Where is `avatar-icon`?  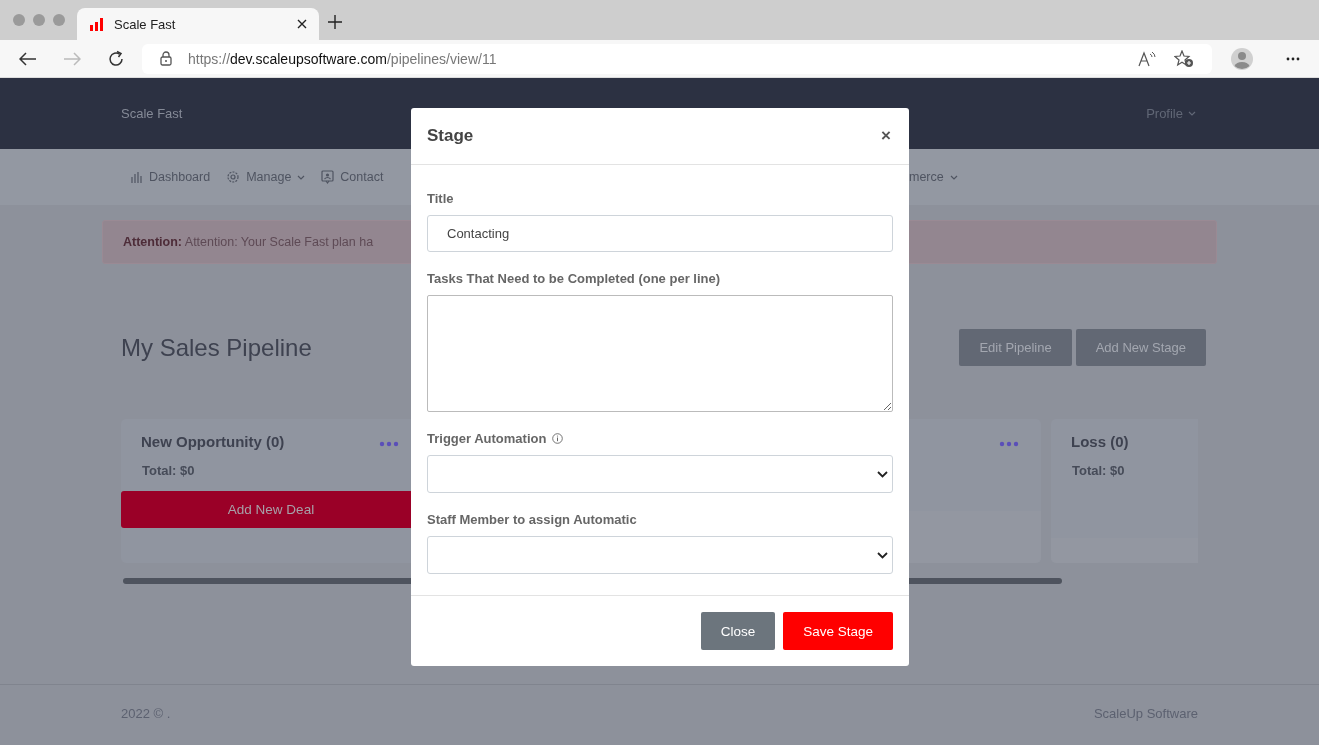
avatar-icon is located at coordinates (1242, 58).